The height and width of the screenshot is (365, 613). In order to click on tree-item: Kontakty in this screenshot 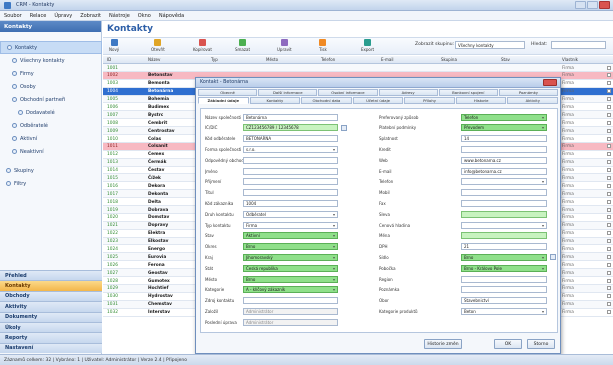, I will do `click(51, 47)`.